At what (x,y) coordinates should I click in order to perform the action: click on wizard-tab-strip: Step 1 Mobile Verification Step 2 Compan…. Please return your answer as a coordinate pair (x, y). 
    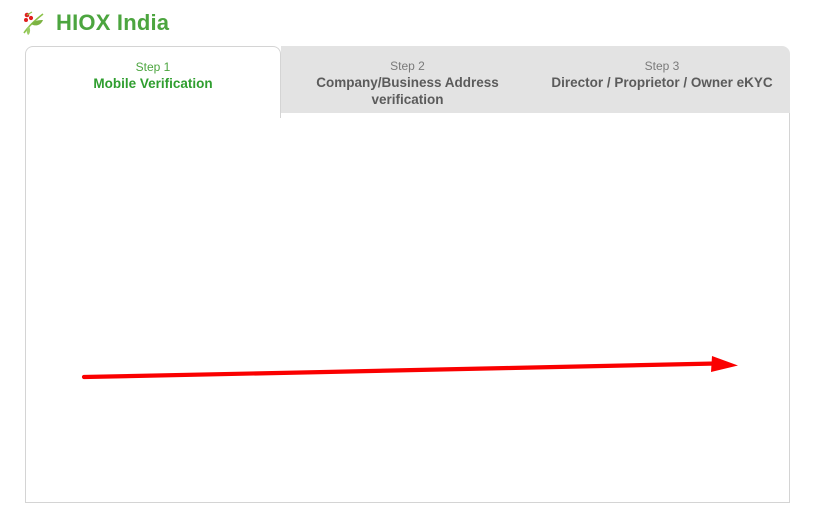
    Looking at the image, I should click on (407, 82).